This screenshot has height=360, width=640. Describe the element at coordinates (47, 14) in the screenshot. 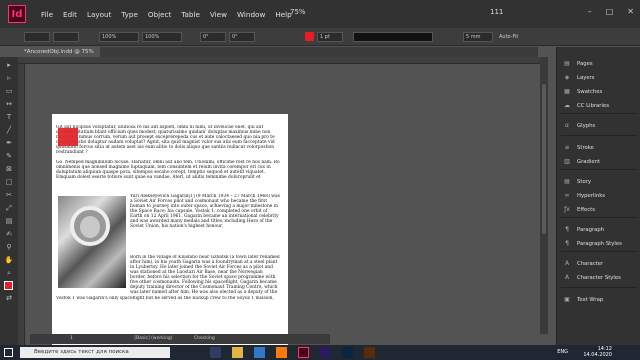

I see `menu-file: File` at that location.